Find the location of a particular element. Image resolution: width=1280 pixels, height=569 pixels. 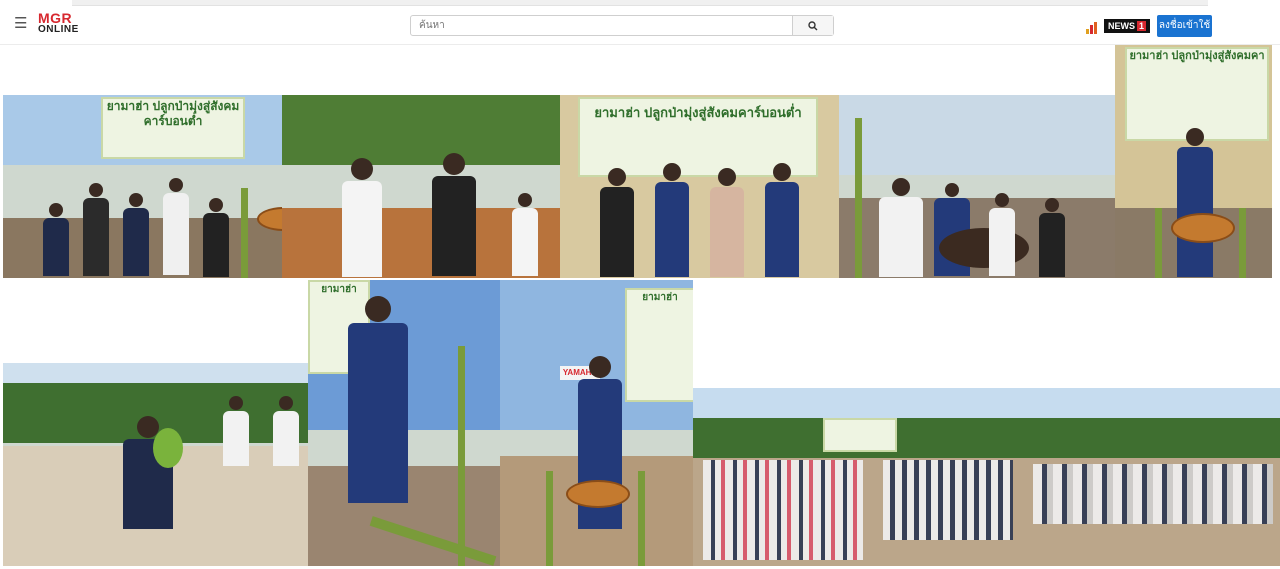

search-icon is located at coordinates (813, 25).